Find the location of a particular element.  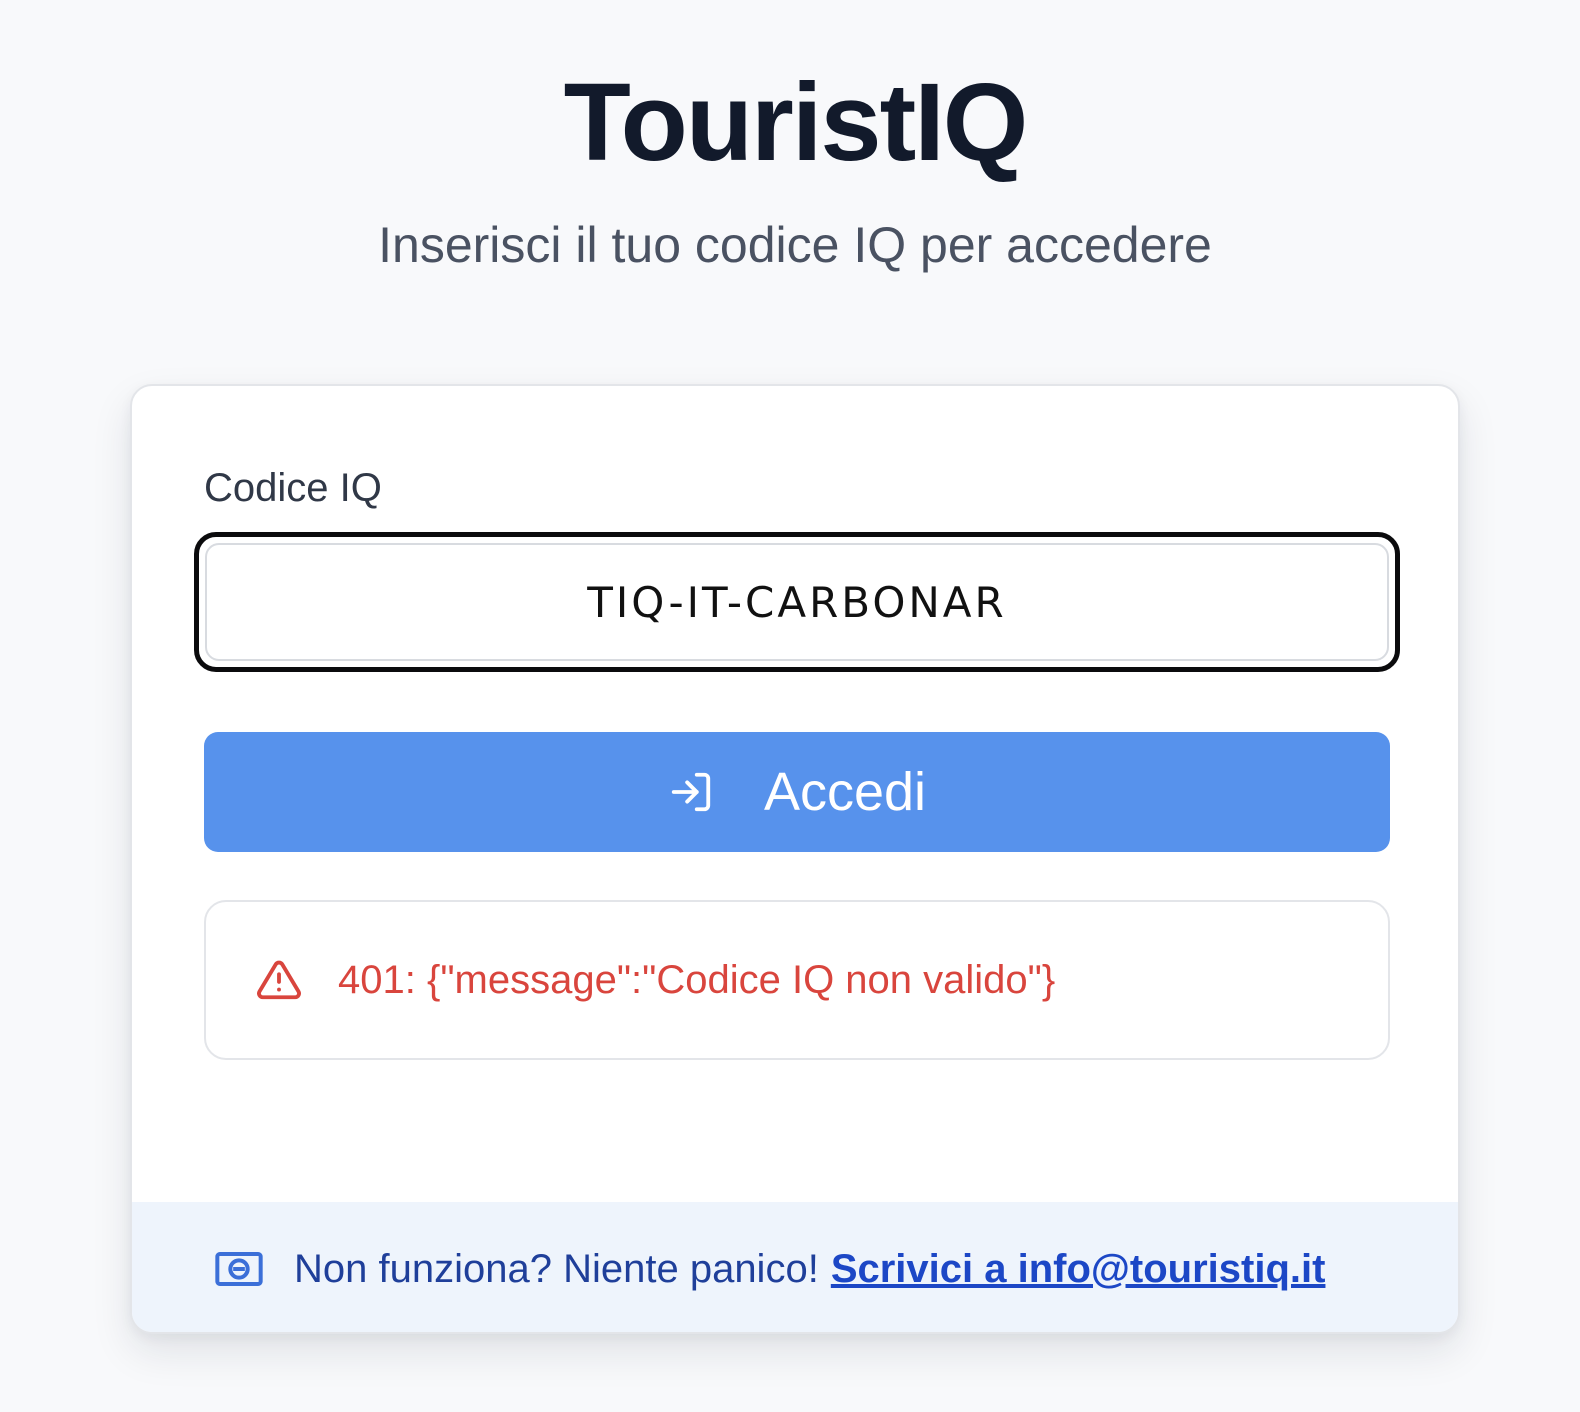

app-subtitle: Inserisci il tuo codice IQ per accedere is located at coordinates (795, 245).